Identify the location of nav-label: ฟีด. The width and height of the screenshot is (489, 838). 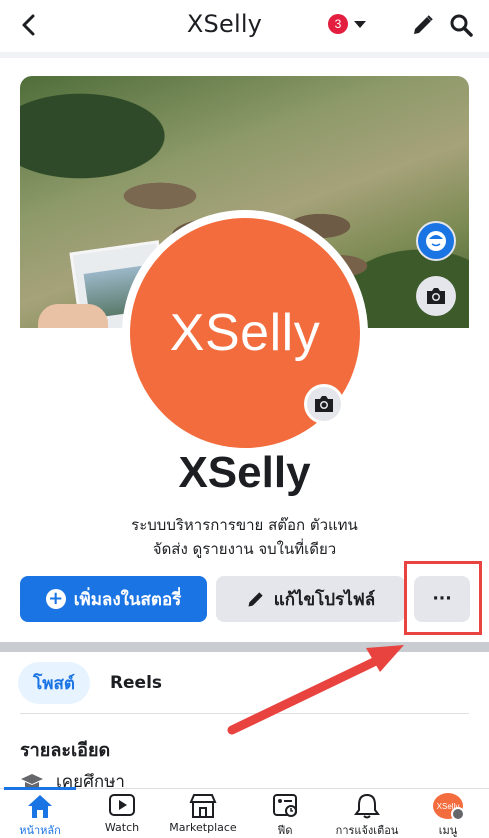
(285, 830).